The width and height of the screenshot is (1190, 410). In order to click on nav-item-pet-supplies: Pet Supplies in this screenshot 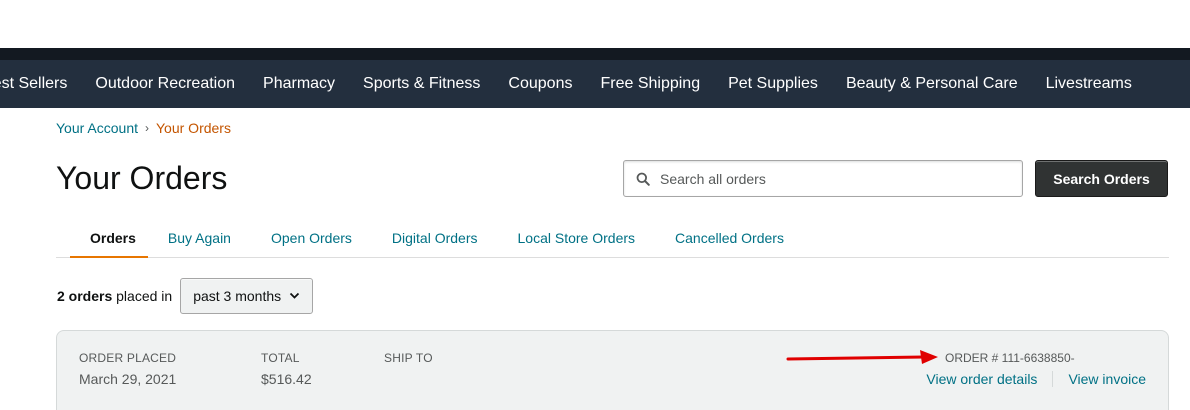, I will do `click(773, 84)`.